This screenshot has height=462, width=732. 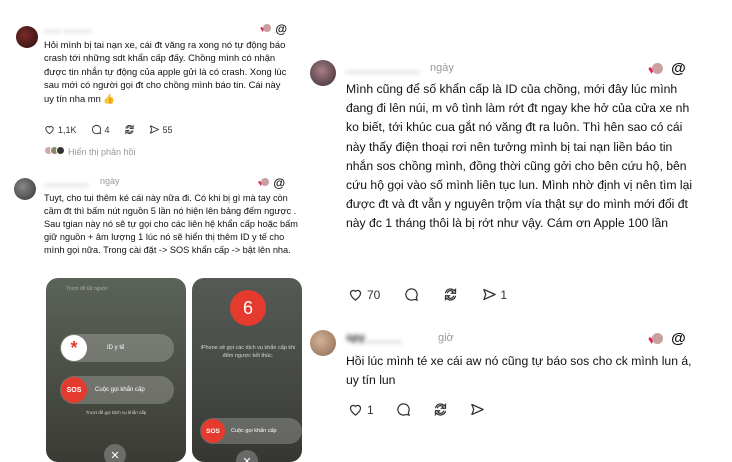 I want to click on view-replies-label: Hiển thị phản hồi, so click(x=102, y=151).